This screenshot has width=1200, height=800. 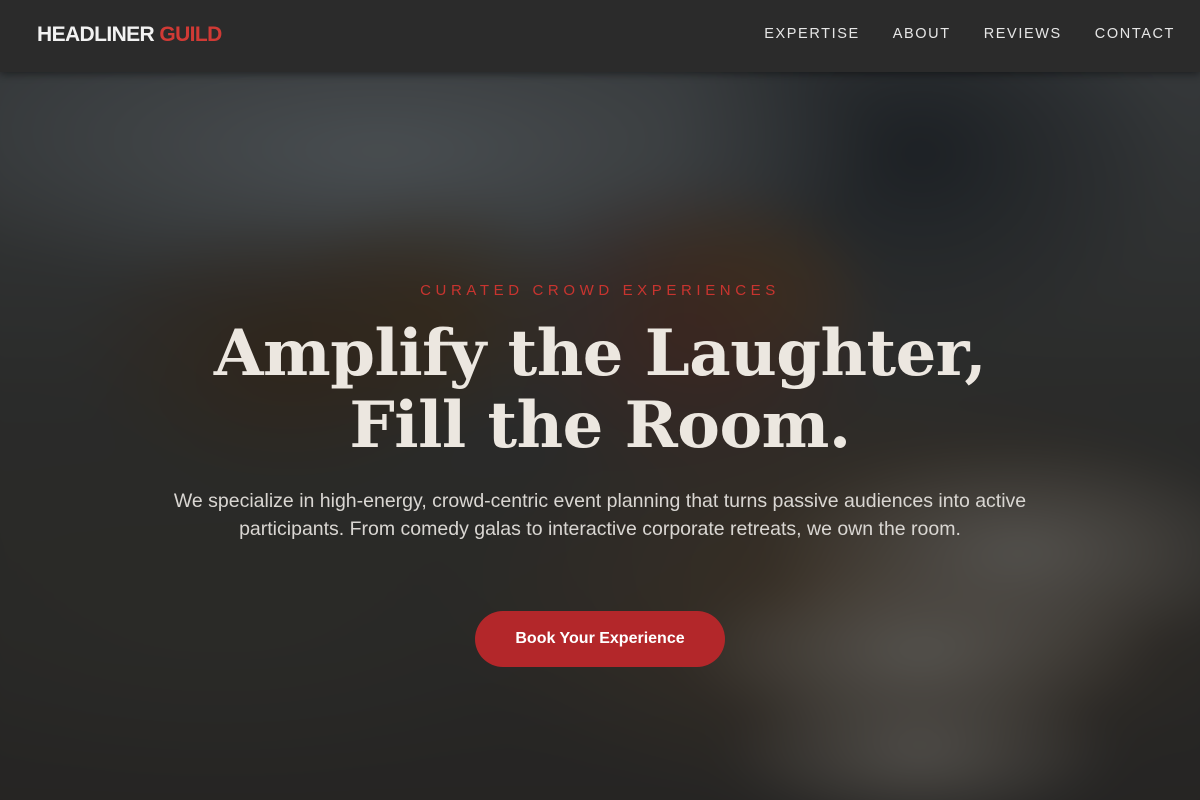 I want to click on logo-primary-text: HEADLINER, so click(x=96, y=34).